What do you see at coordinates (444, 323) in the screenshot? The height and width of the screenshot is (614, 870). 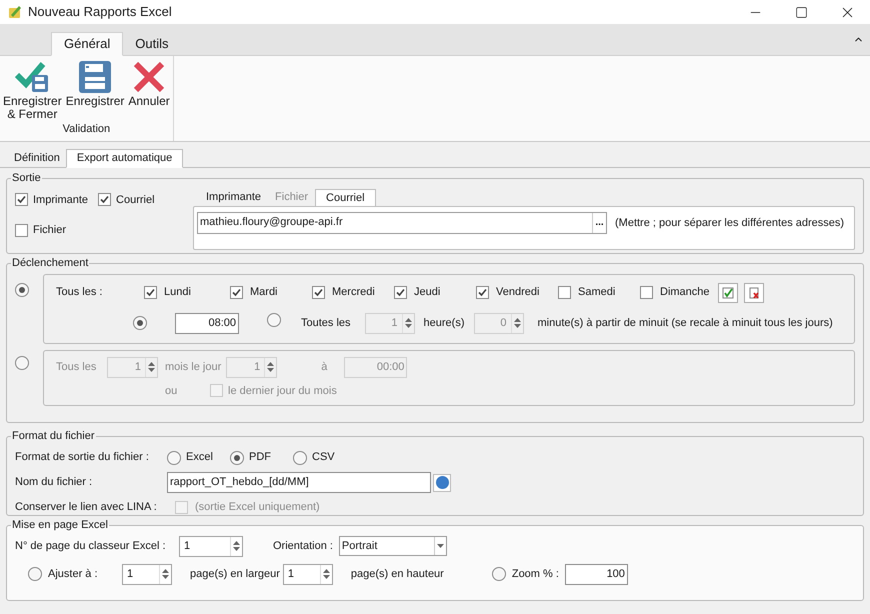 I see `label: heure(s)` at bounding box center [444, 323].